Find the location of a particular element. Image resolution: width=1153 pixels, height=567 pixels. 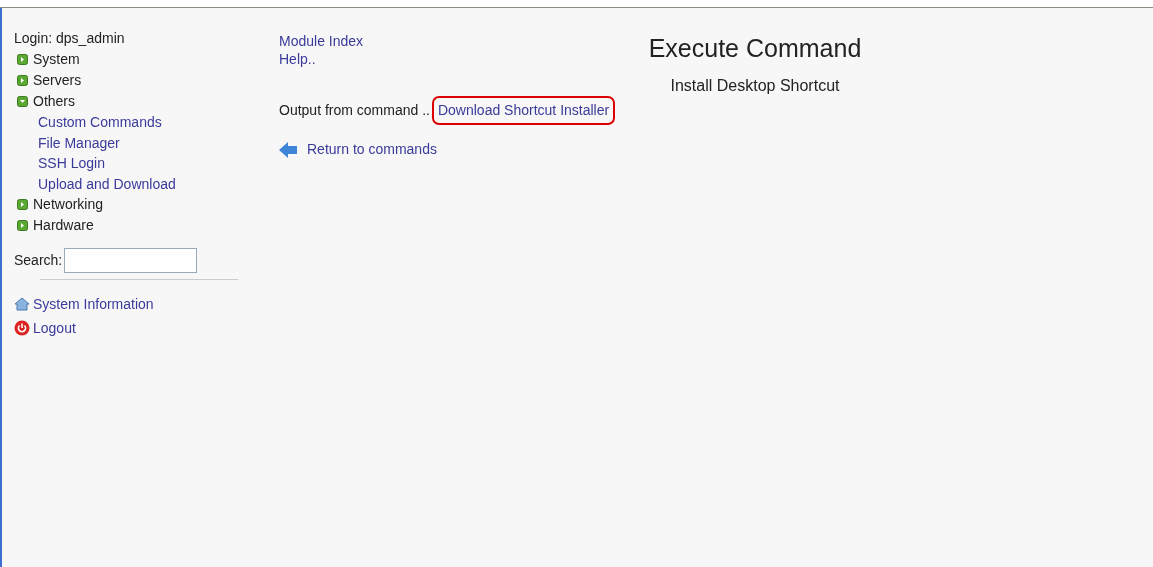

tree-link: Upload and Download is located at coordinates (95, 183).